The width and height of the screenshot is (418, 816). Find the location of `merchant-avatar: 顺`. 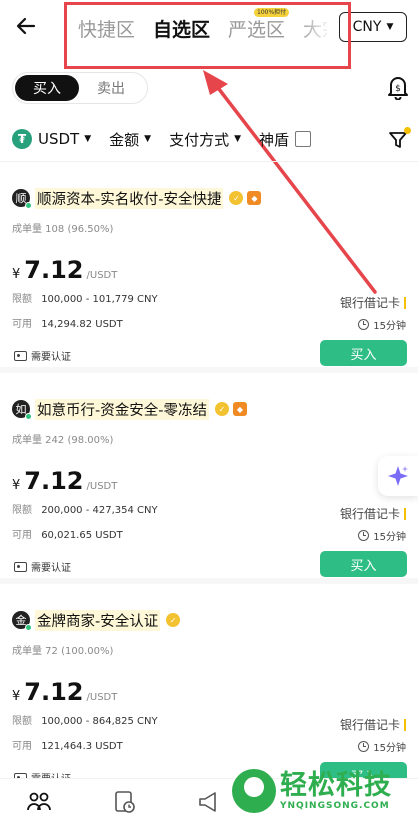

merchant-avatar: 顺 is located at coordinates (22, 199).